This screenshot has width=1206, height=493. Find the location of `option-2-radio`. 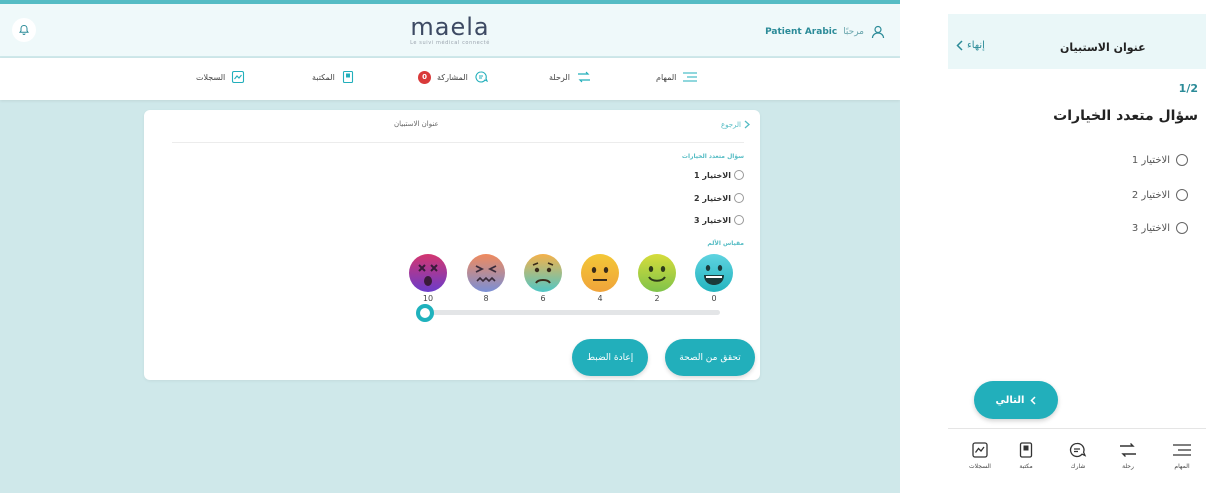

option-2-radio is located at coordinates (739, 198).